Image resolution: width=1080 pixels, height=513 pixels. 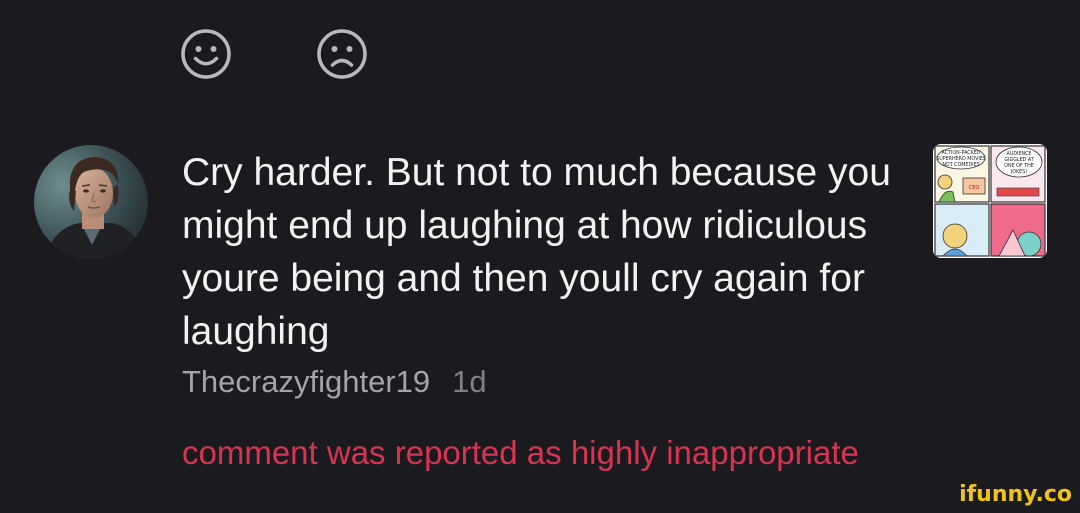 I want to click on comment-username: Thecrazyfighter19, so click(x=306, y=381).